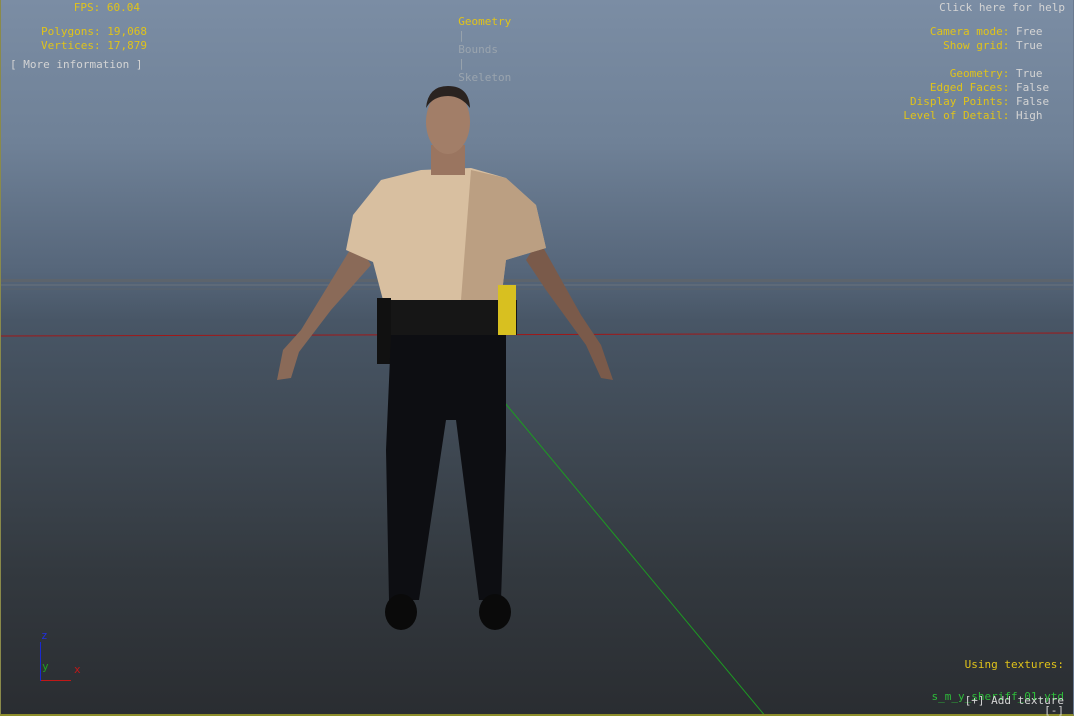  I want to click on view-tabs: Geometry | Bounds | Skeleton, so click(478, 43).